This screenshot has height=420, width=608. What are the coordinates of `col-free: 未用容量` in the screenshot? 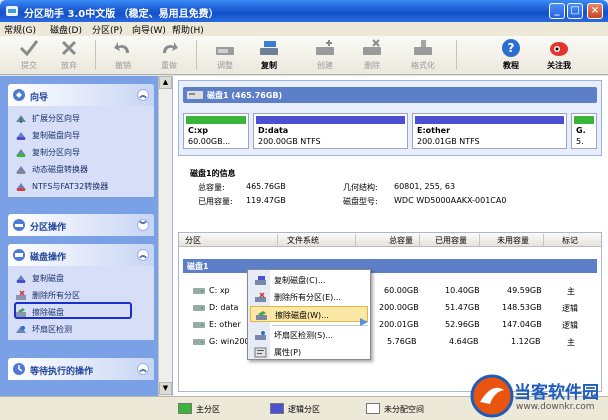 It's located at (513, 240).